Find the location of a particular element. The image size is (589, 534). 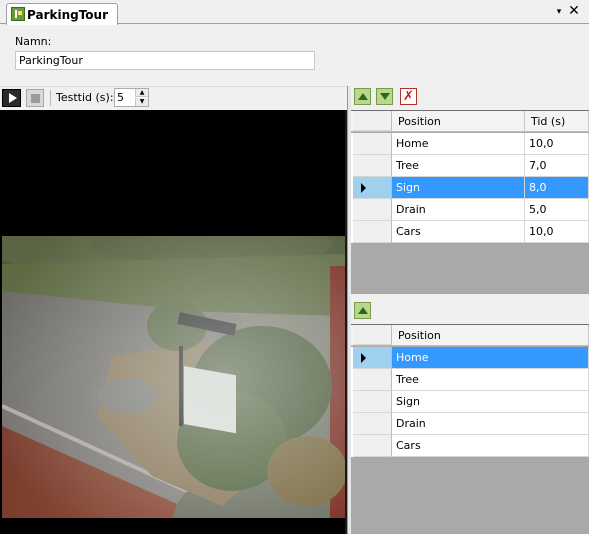

table-row: Cars is located at coordinates (470, 446).